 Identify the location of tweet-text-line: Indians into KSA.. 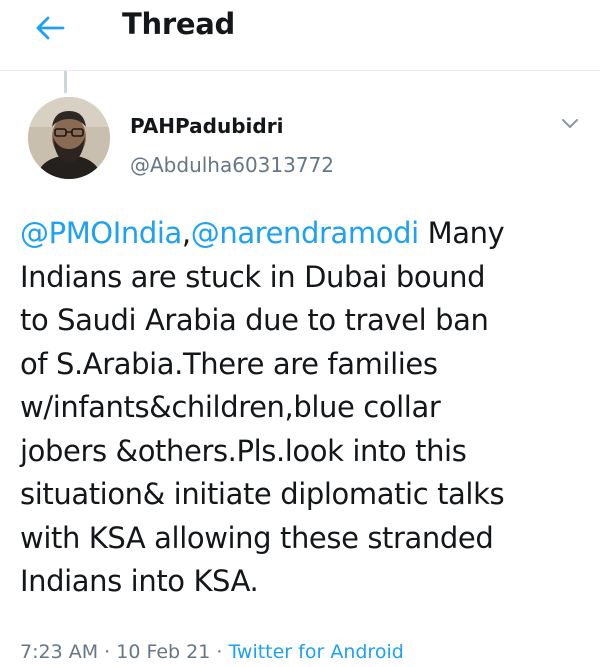
(139, 581).